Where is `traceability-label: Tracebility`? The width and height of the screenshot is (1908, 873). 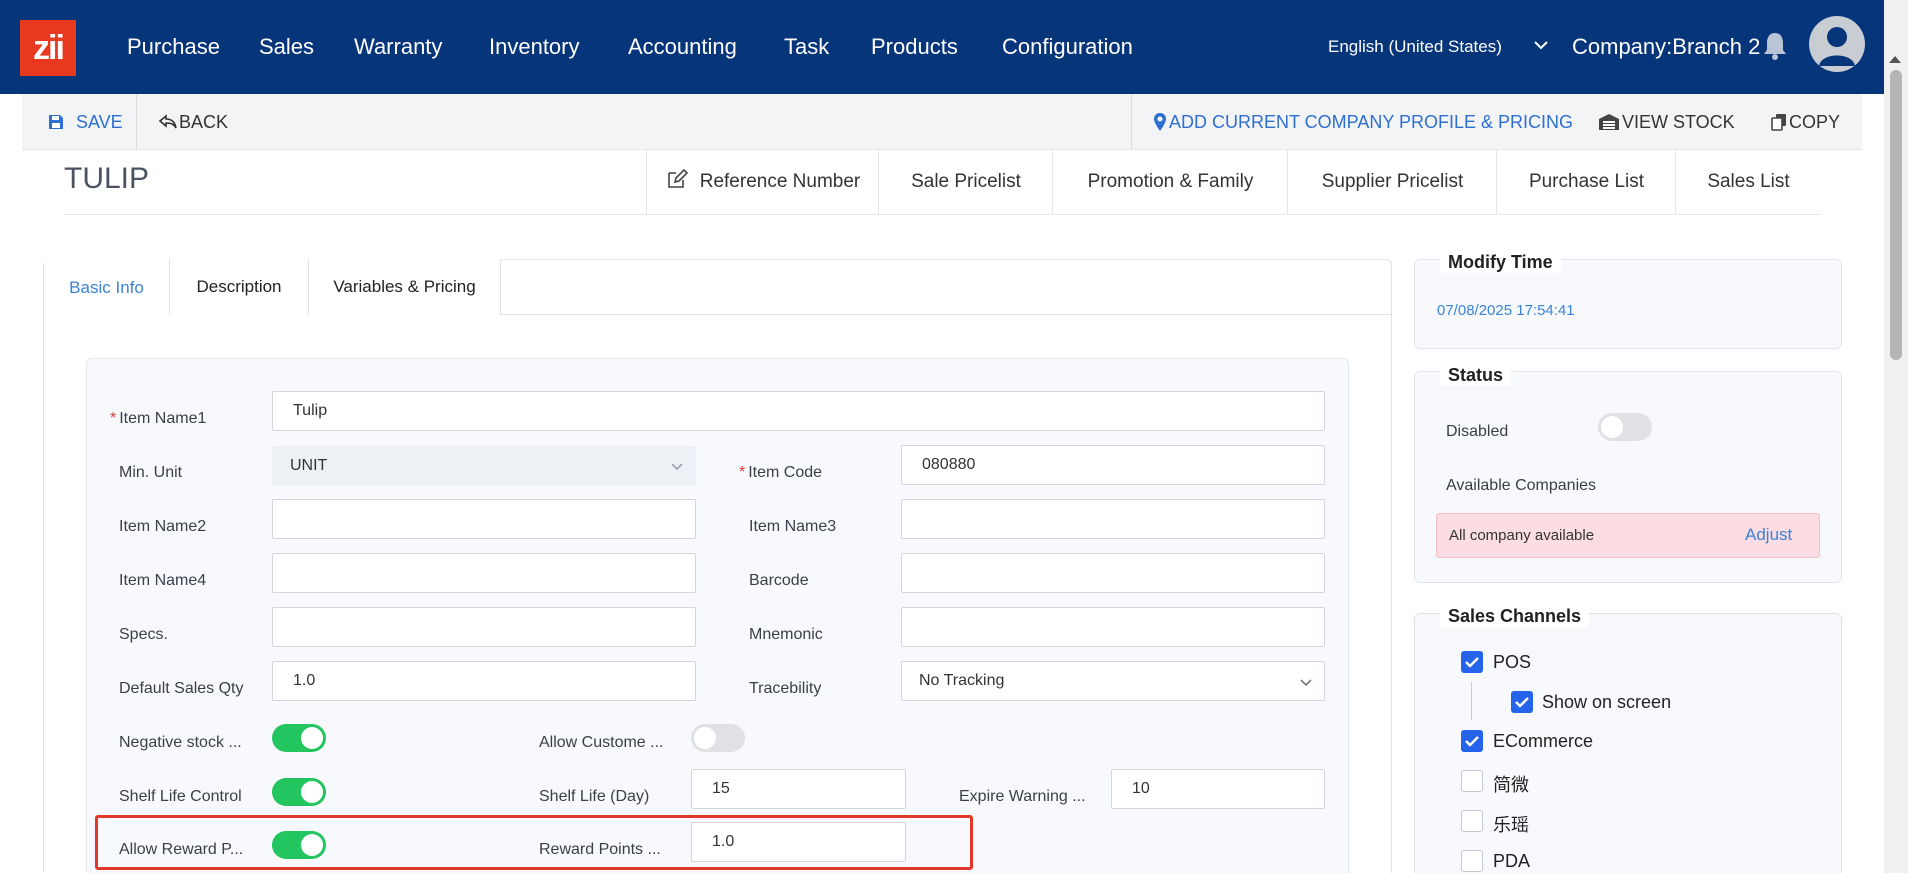
traceability-label: Tracebility is located at coordinates (785, 688).